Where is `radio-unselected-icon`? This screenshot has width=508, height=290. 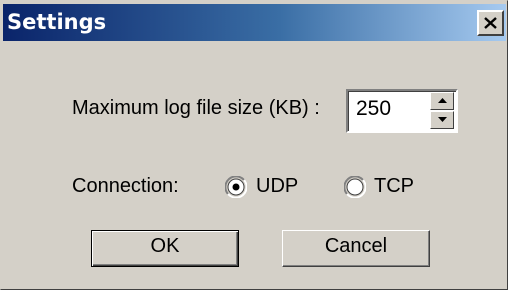
radio-unselected-icon is located at coordinates (355, 187).